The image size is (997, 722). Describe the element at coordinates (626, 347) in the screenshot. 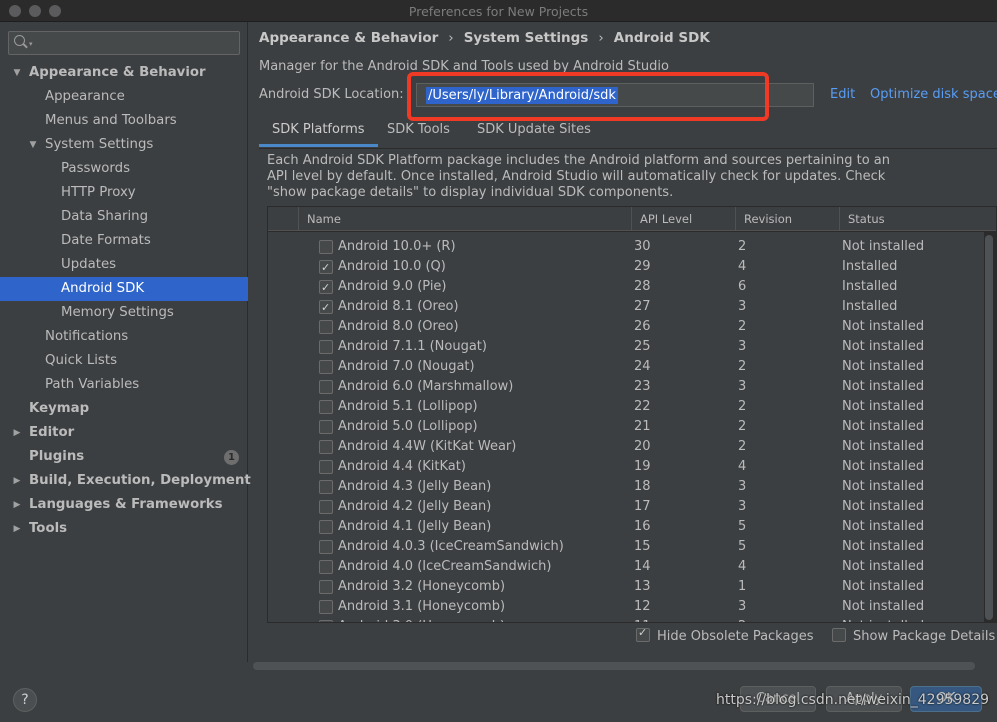

I see `table-row: Android 7.1.1 (Nougat) 25 3 Not installed` at that location.